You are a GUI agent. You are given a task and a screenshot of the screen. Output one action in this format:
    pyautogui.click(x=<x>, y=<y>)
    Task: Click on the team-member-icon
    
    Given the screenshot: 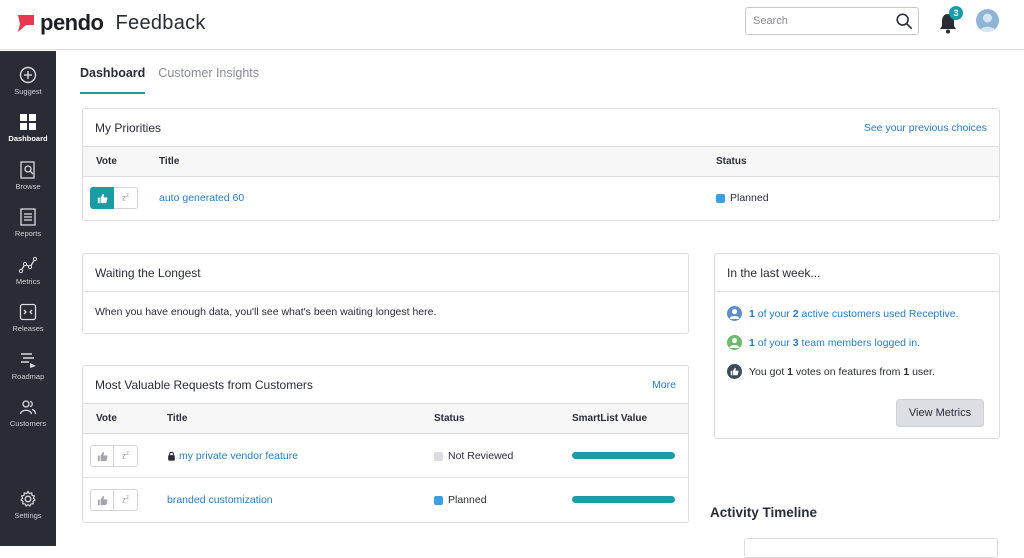 What is the action you would take?
    pyautogui.click(x=734, y=342)
    